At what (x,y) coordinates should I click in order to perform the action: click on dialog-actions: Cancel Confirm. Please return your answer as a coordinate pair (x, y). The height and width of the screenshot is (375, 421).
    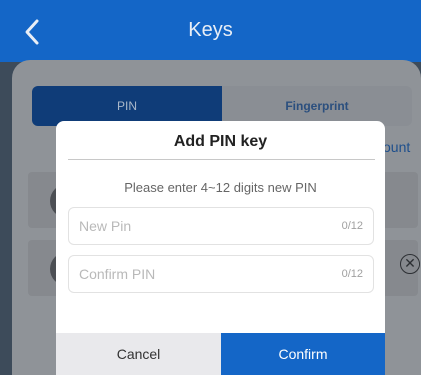
    Looking at the image, I should click on (220, 354).